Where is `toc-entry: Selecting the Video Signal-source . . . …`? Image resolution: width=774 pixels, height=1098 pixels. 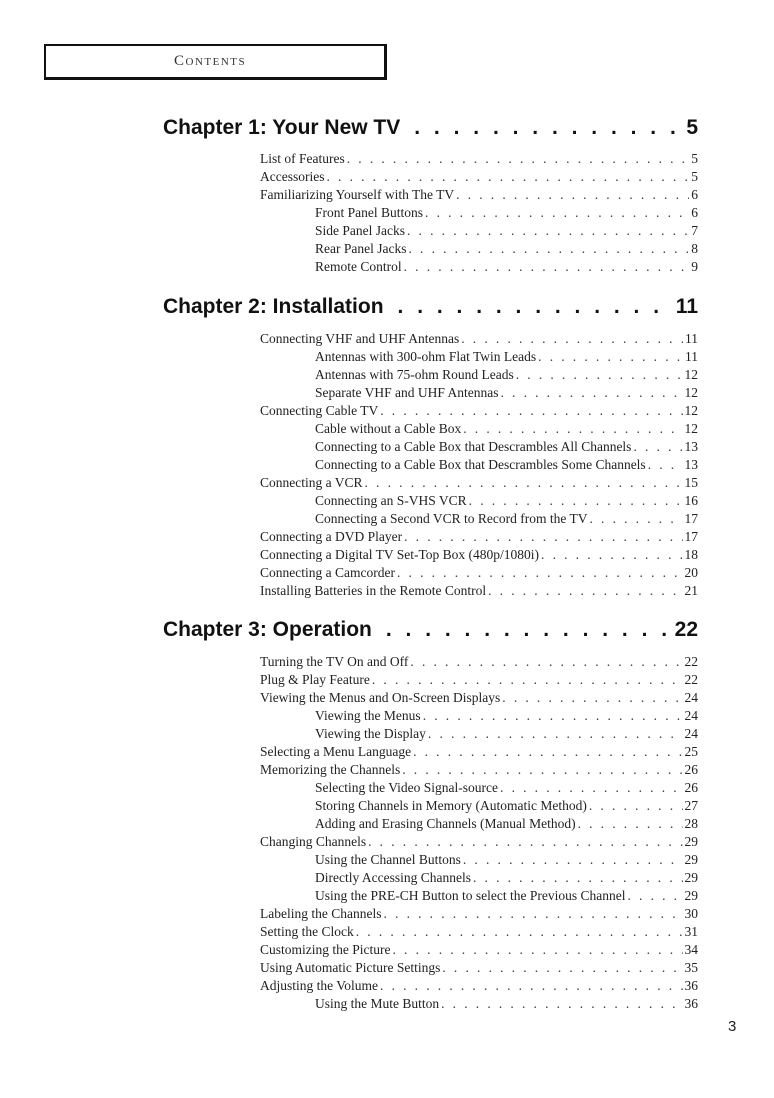 toc-entry: Selecting the Video Signal-source . . . … is located at coordinates (506, 788).